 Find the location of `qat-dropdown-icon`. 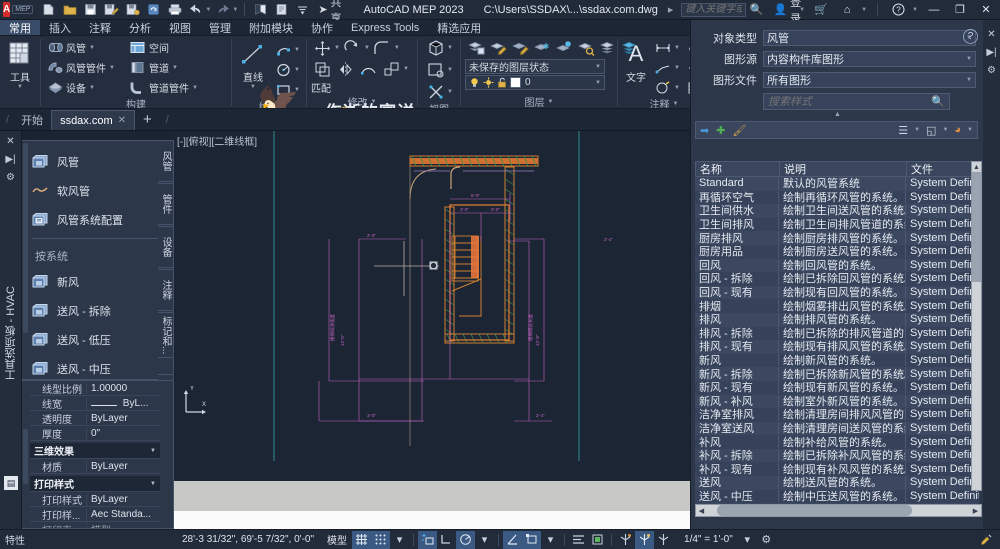

qat-dropdown-icon is located at coordinates (302, 10).